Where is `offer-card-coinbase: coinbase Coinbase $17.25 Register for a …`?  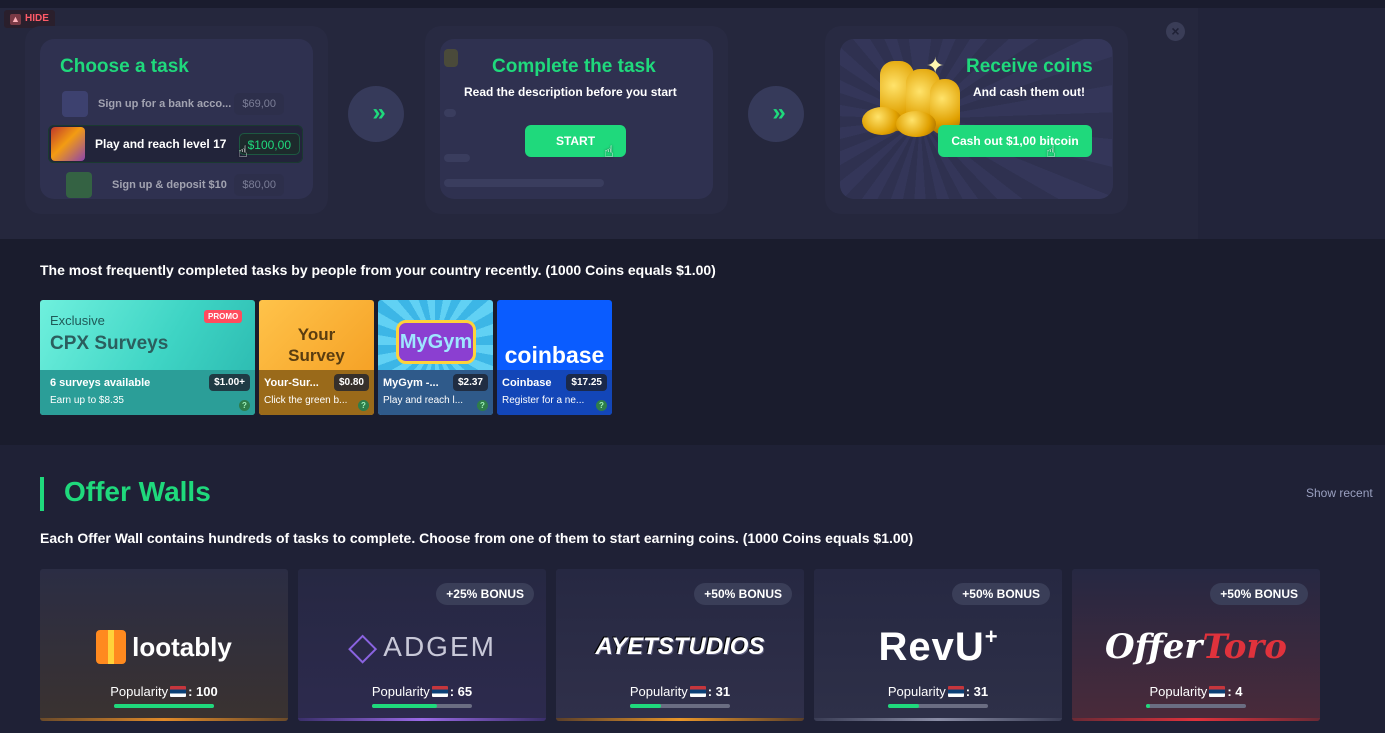
offer-card-coinbase: coinbase Coinbase $17.25 Register for a … is located at coordinates (554, 357).